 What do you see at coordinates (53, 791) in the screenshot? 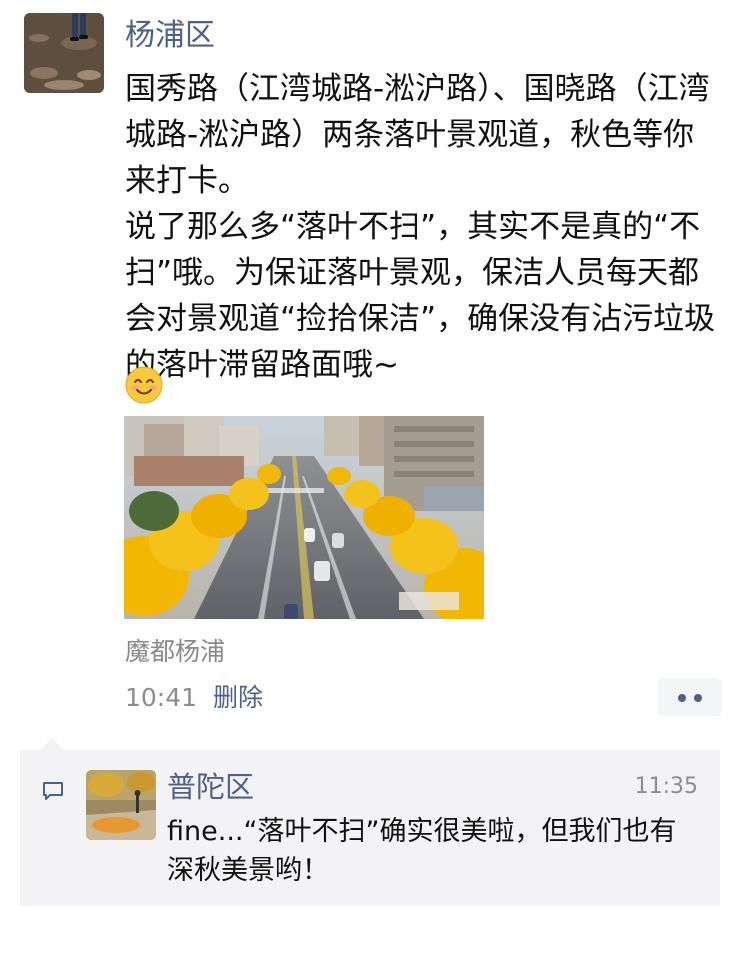
I see `comment-icon` at bounding box center [53, 791].